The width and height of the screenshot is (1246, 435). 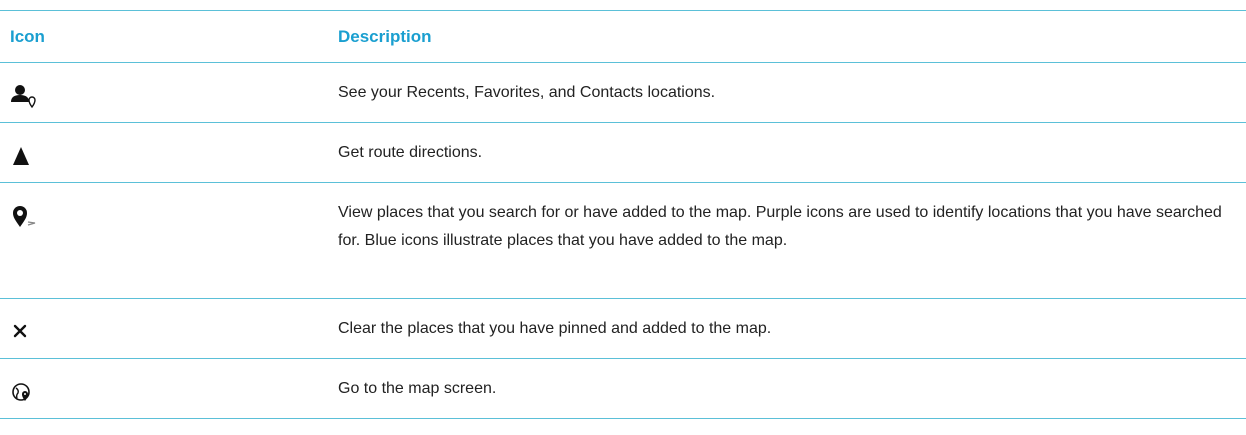 What do you see at coordinates (417, 388) in the screenshot?
I see `description-cell: Go to the map screen.` at bounding box center [417, 388].